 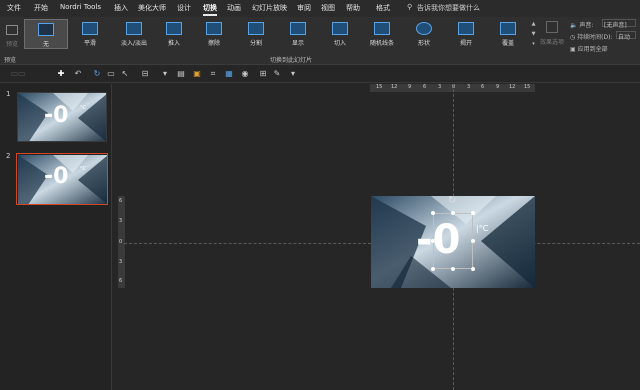 I want to click on timing-group: 🔈 声音: [无声音] ◷ 持续时间(D): 自动 ▣ 应用到全部, so click(x=604, y=41).